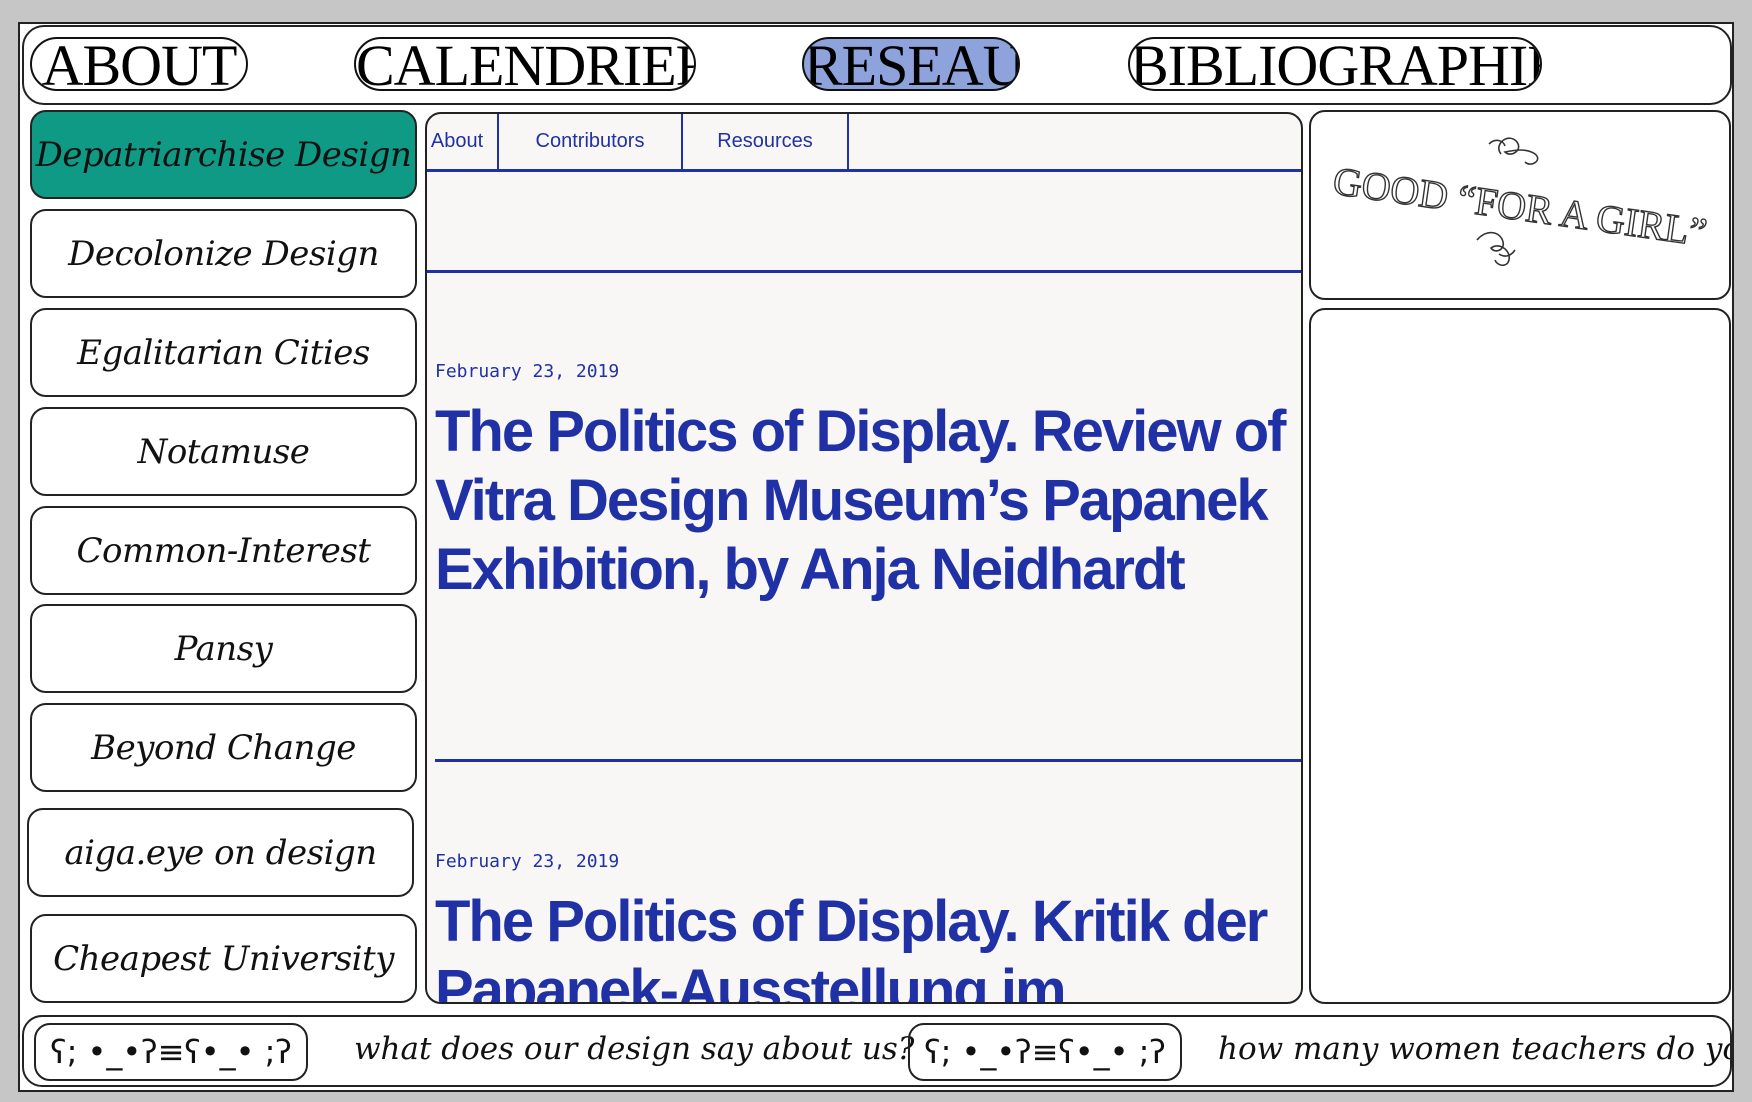  What do you see at coordinates (463, 141) in the screenshot?
I see `tab-about: About` at bounding box center [463, 141].